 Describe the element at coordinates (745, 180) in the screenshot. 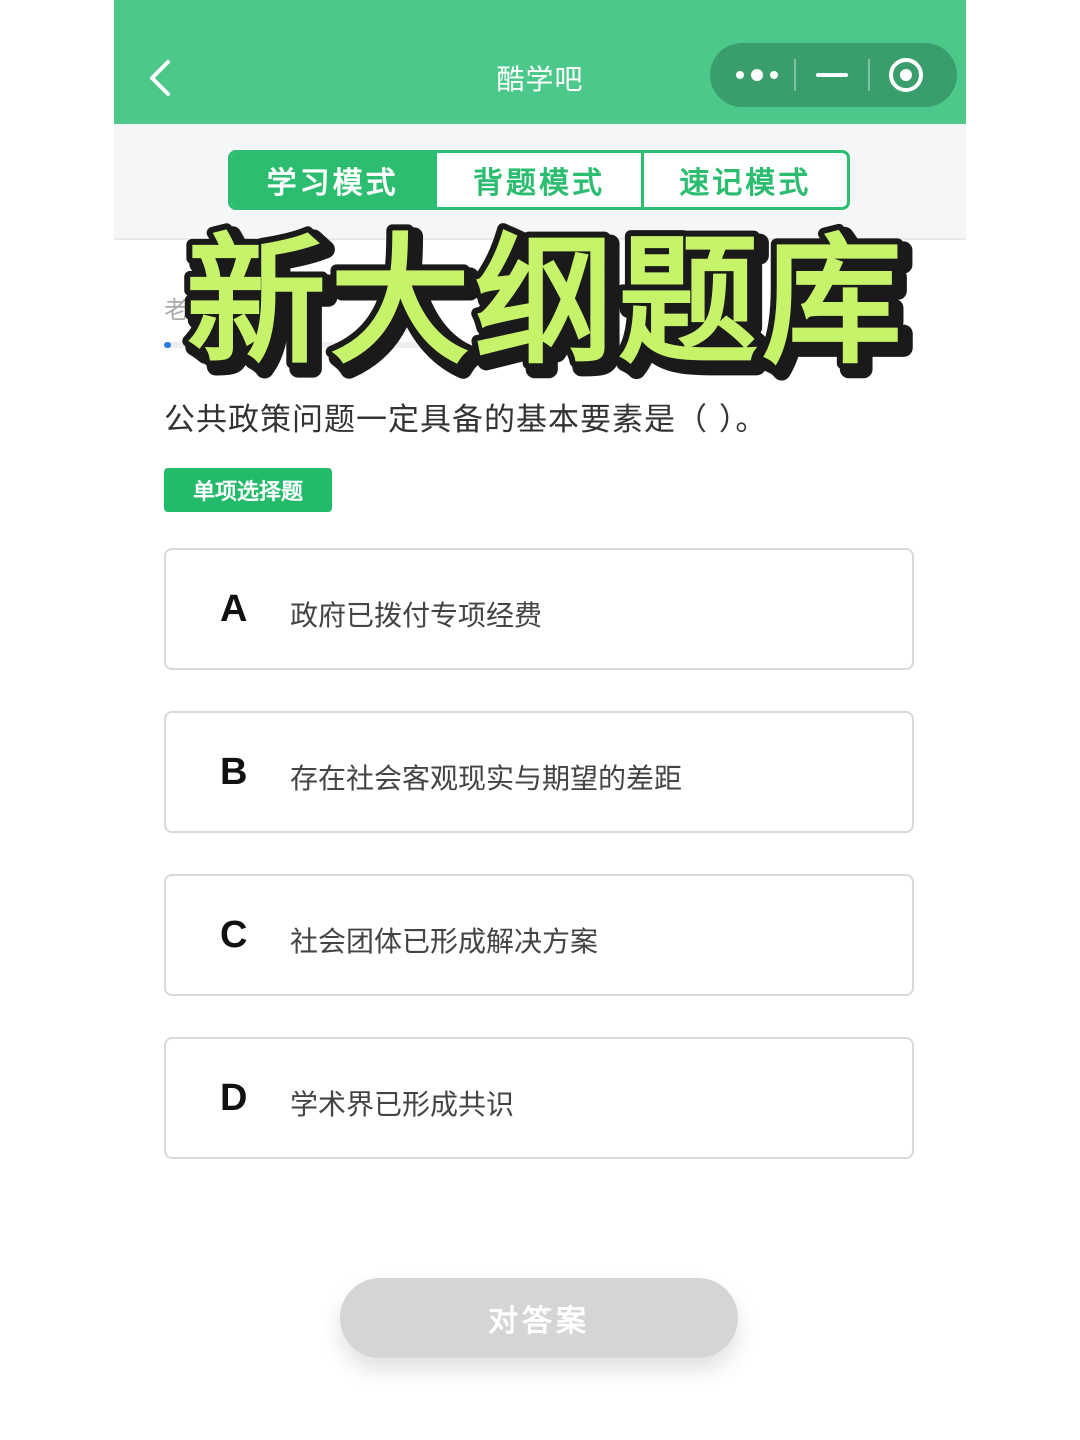

I see `tab-memorize-mode: 速记模式` at that location.